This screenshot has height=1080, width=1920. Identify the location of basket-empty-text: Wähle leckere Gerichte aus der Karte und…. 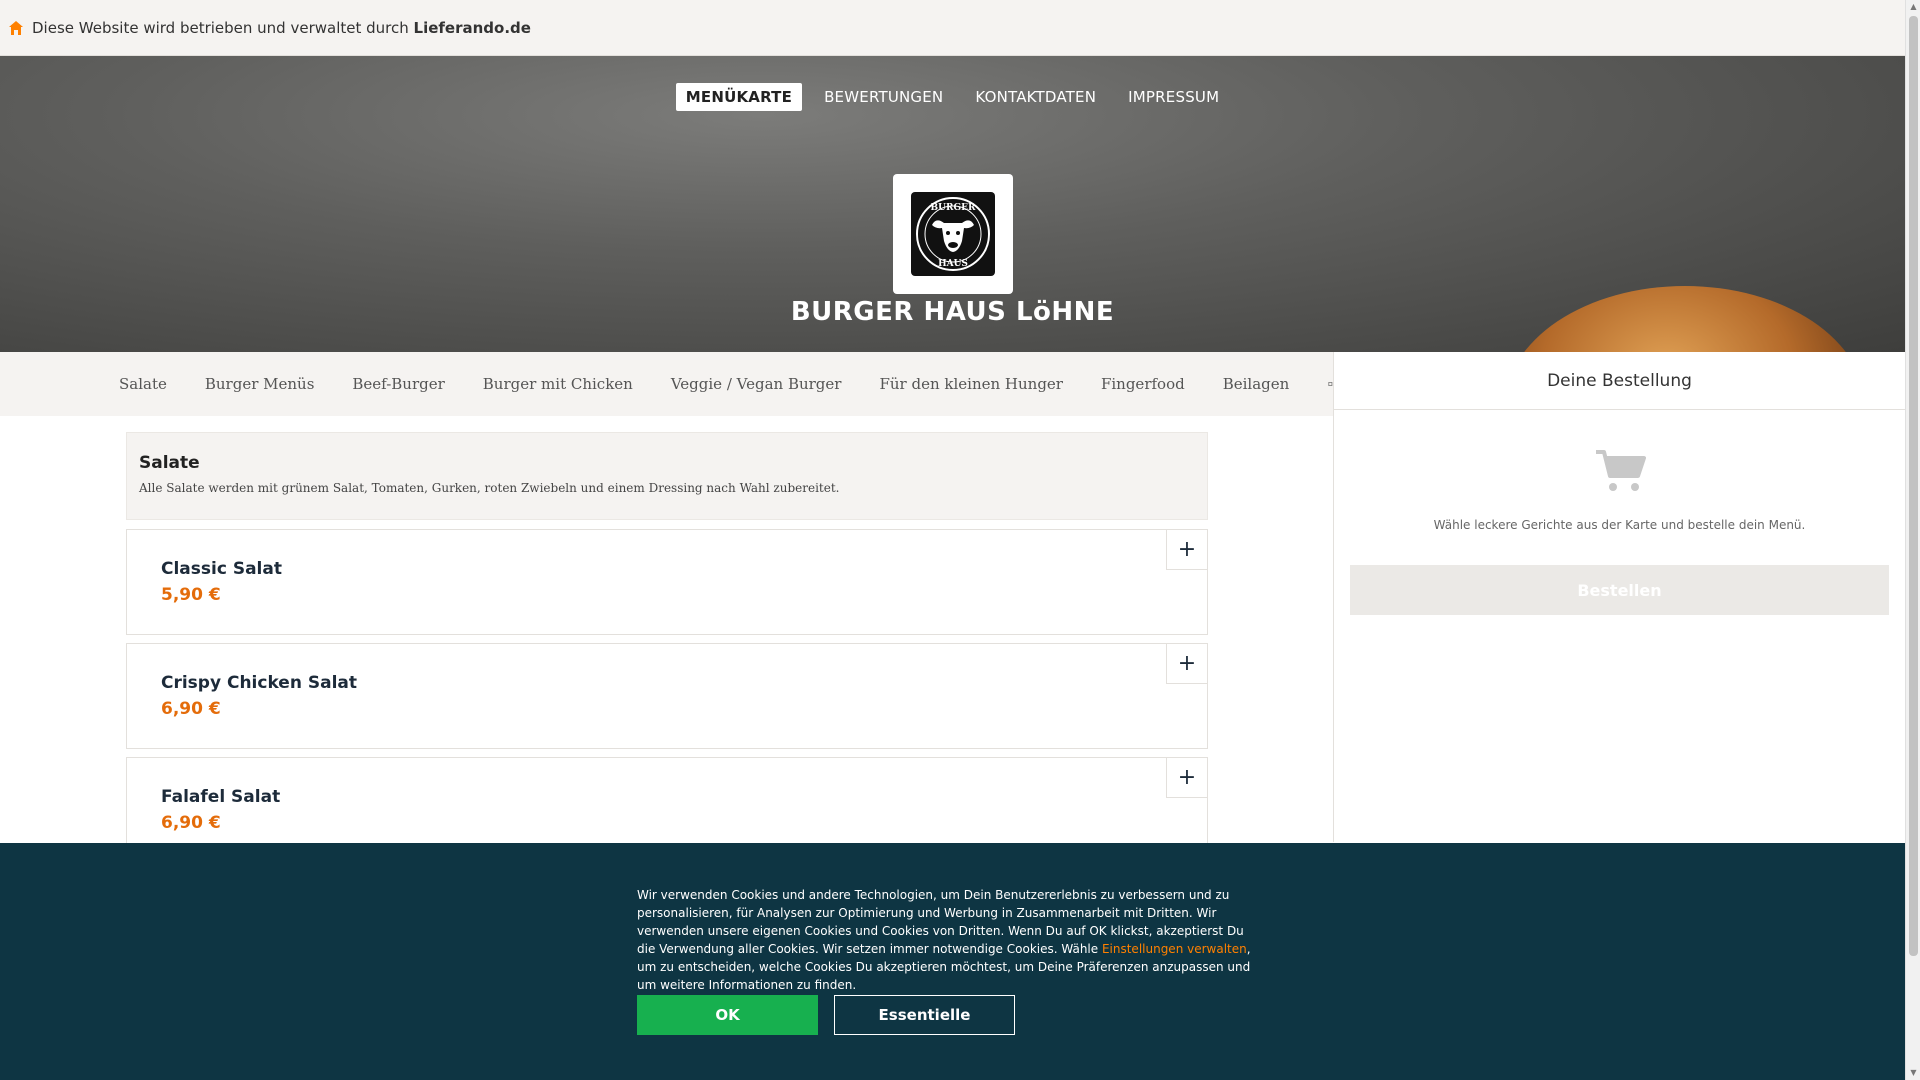
(1619, 525).